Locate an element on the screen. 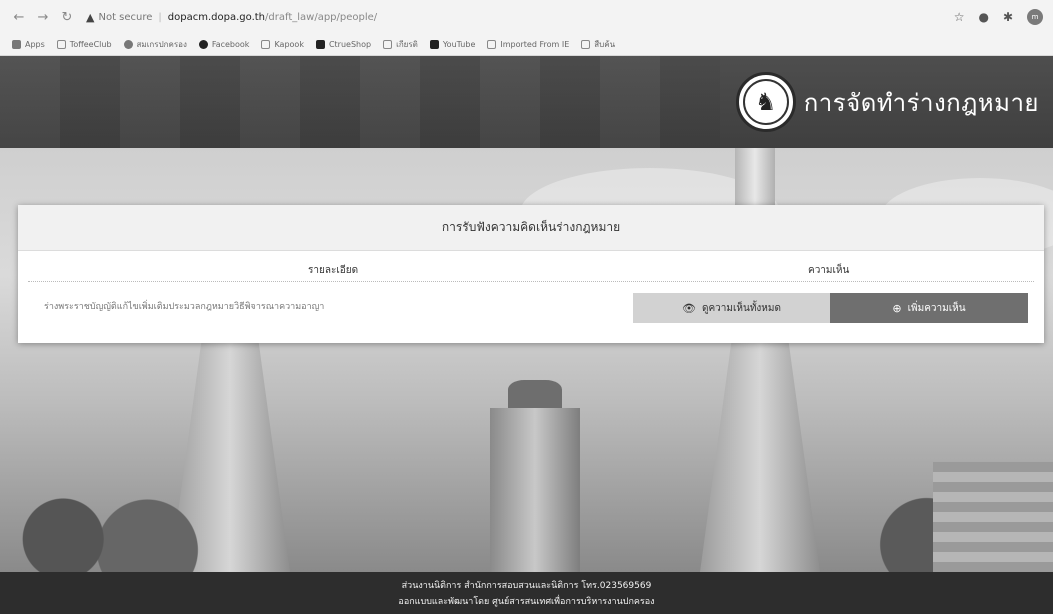 The image size is (1053, 614). browser-toolbar-right: ☆ ● ✱ m is located at coordinates (998, 17).